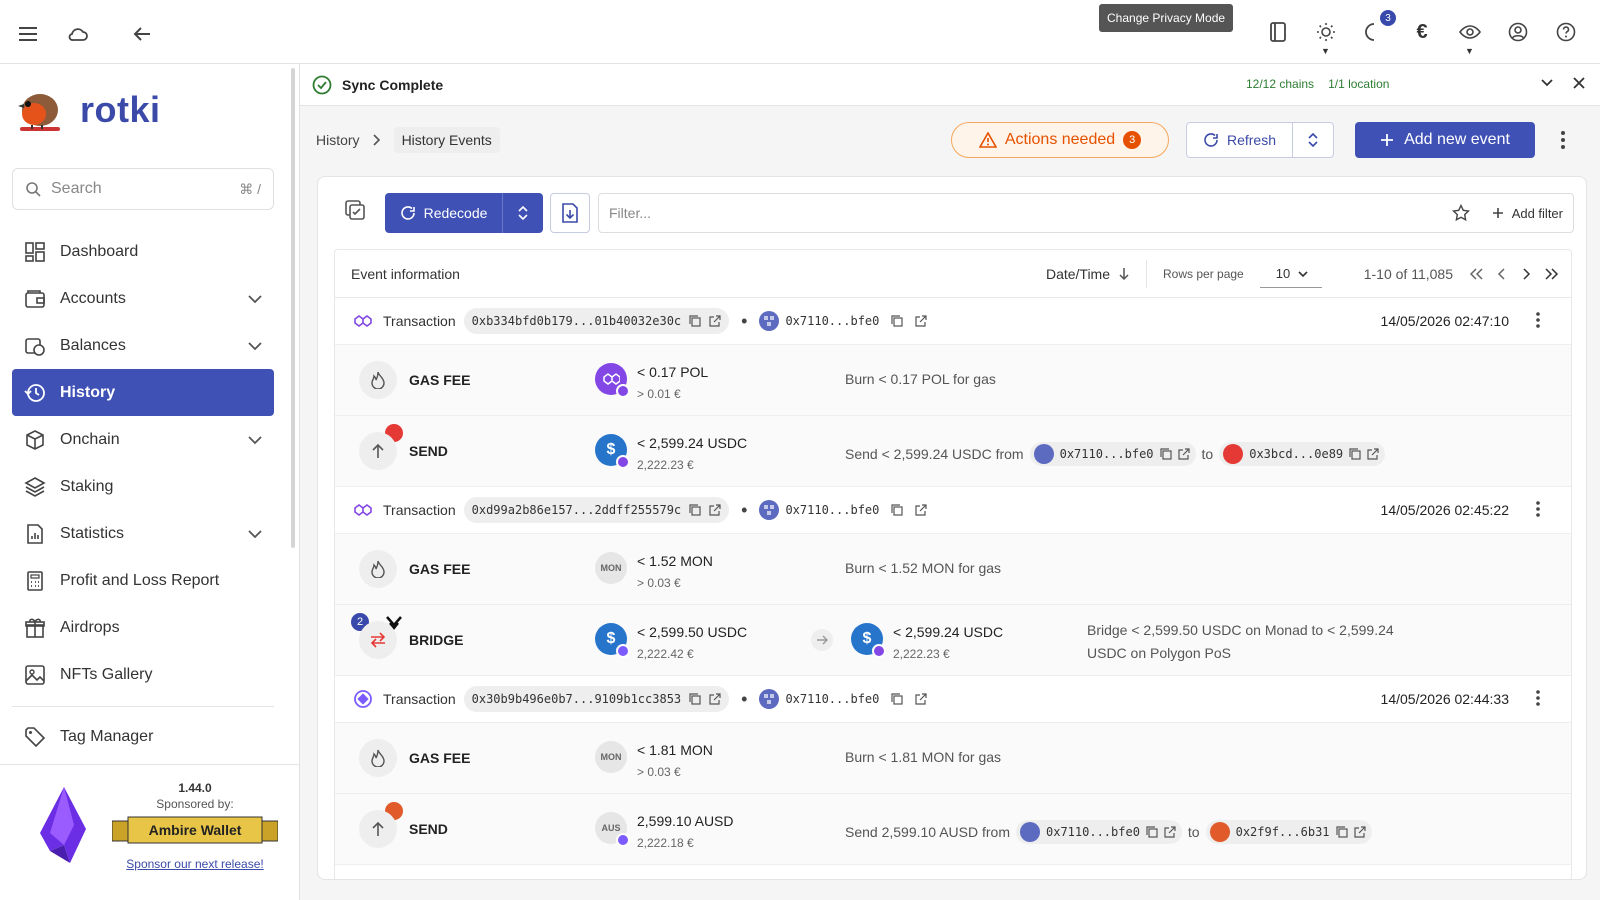  What do you see at coordinates (143, 189) in the screenshot?
I see `sidebar-search-input: Search ⌘ /` at bounding box center [143, 189].